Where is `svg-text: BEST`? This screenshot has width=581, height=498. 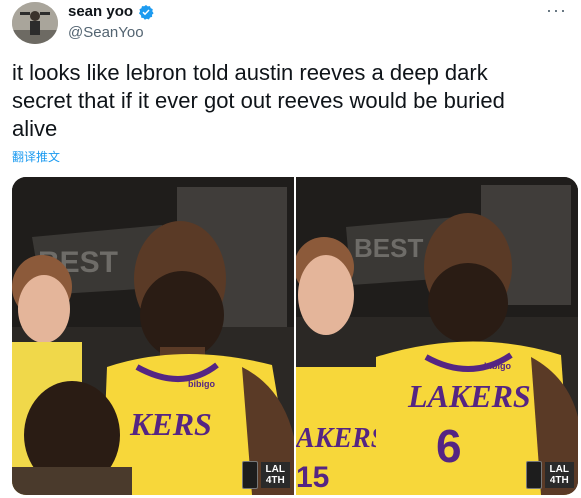
svg-text: BEST is located at coordinates (388, 248).